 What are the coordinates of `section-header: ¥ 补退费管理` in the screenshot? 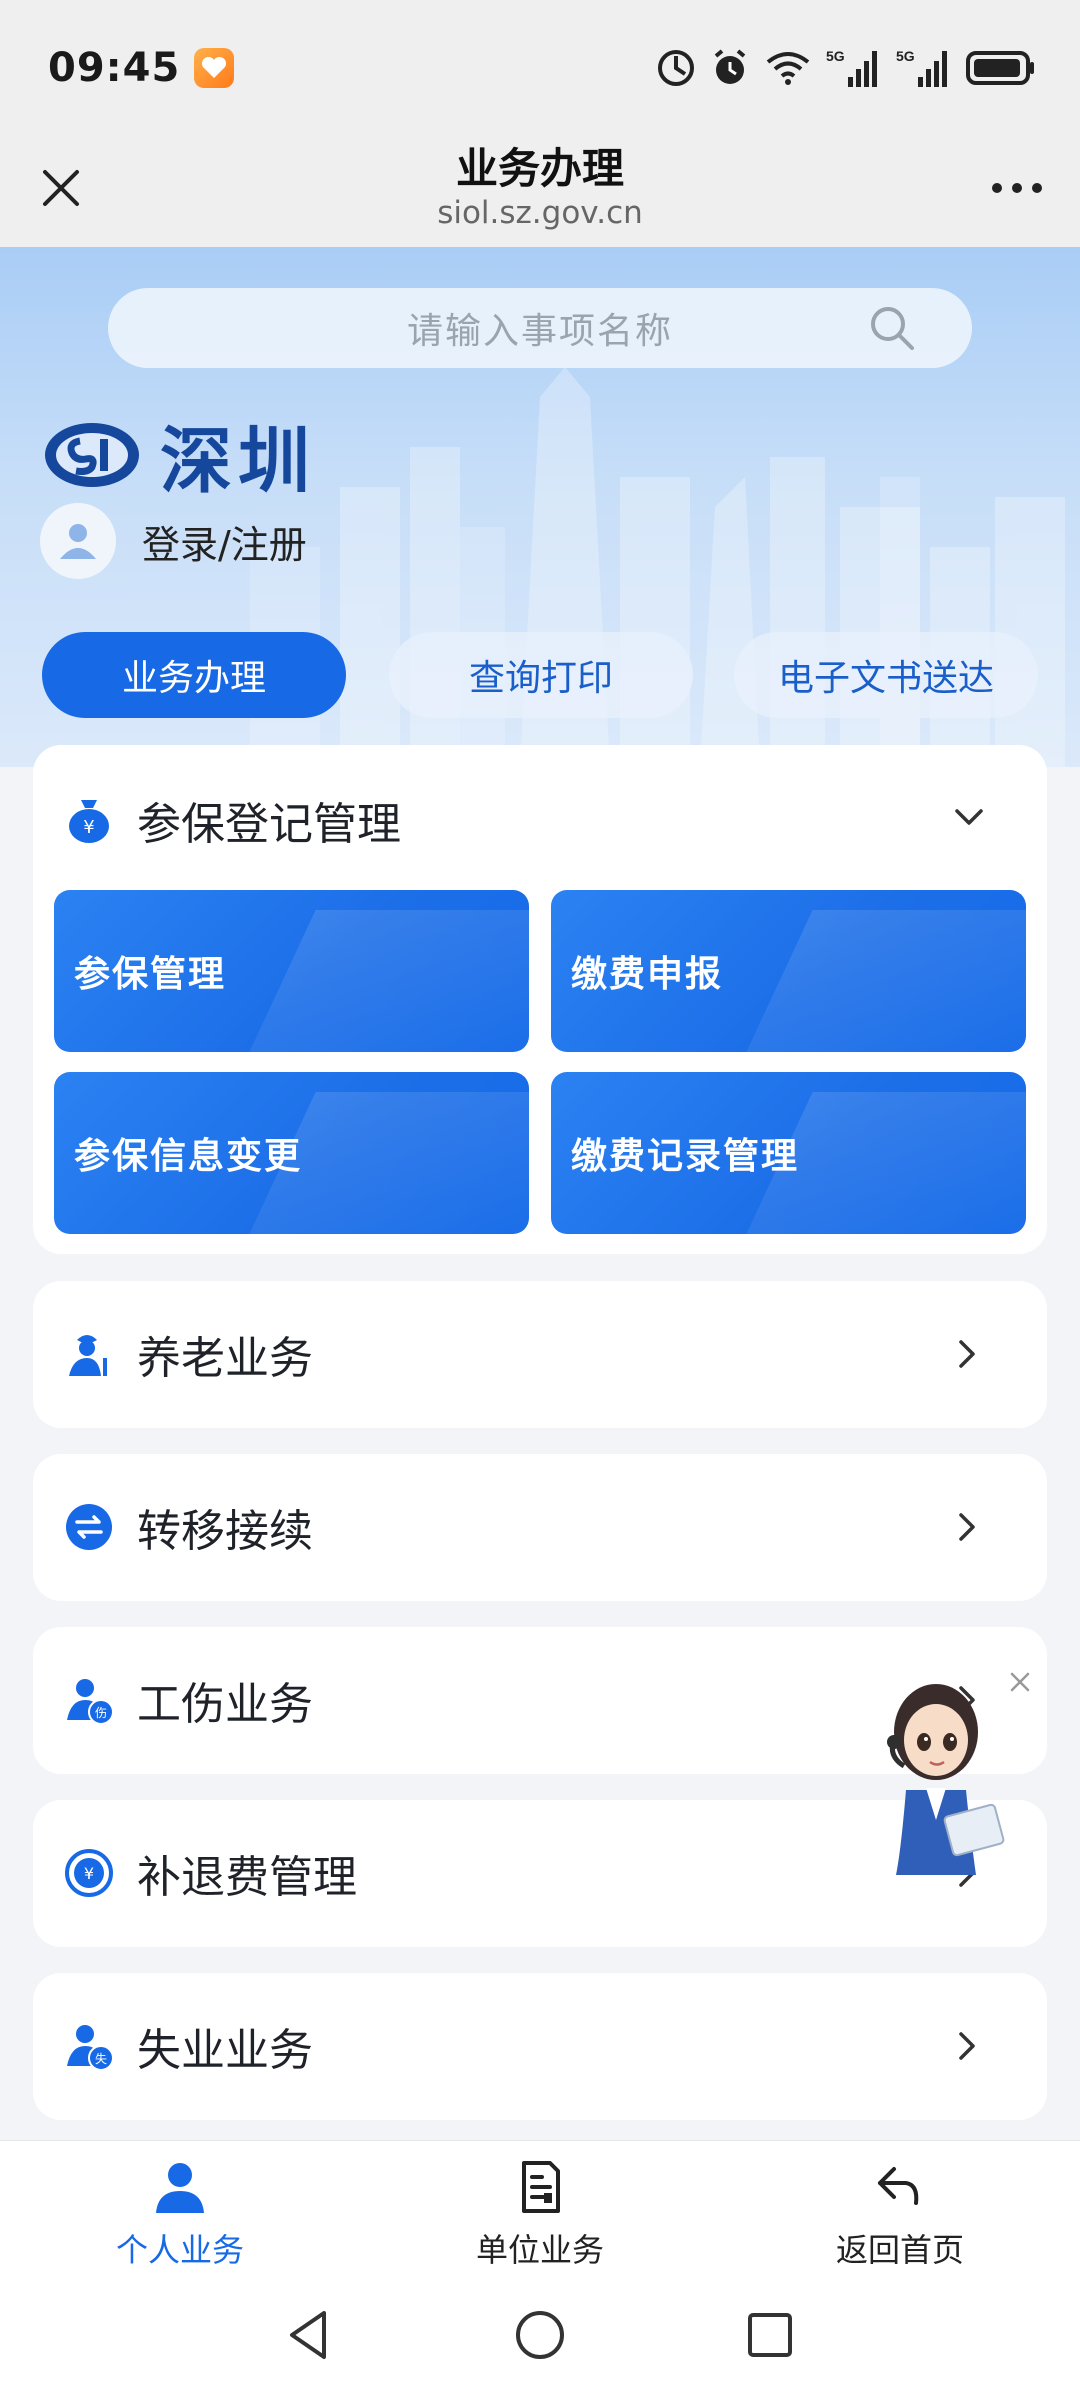 It's located at (210, 1873).